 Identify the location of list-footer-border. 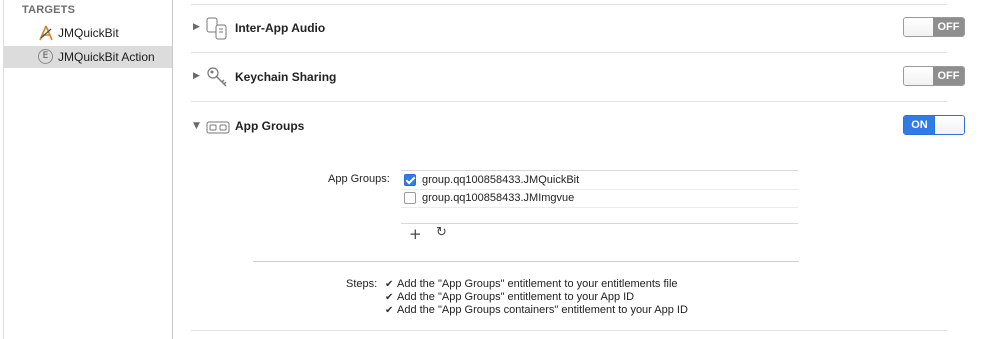
(599, 223).